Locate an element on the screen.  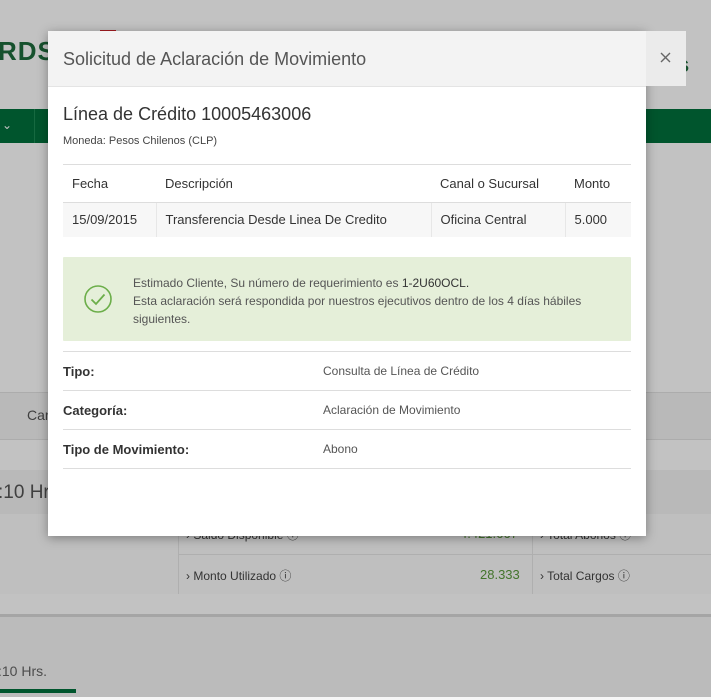
detail-label: Tipo: is located at coordinates (79, 371).